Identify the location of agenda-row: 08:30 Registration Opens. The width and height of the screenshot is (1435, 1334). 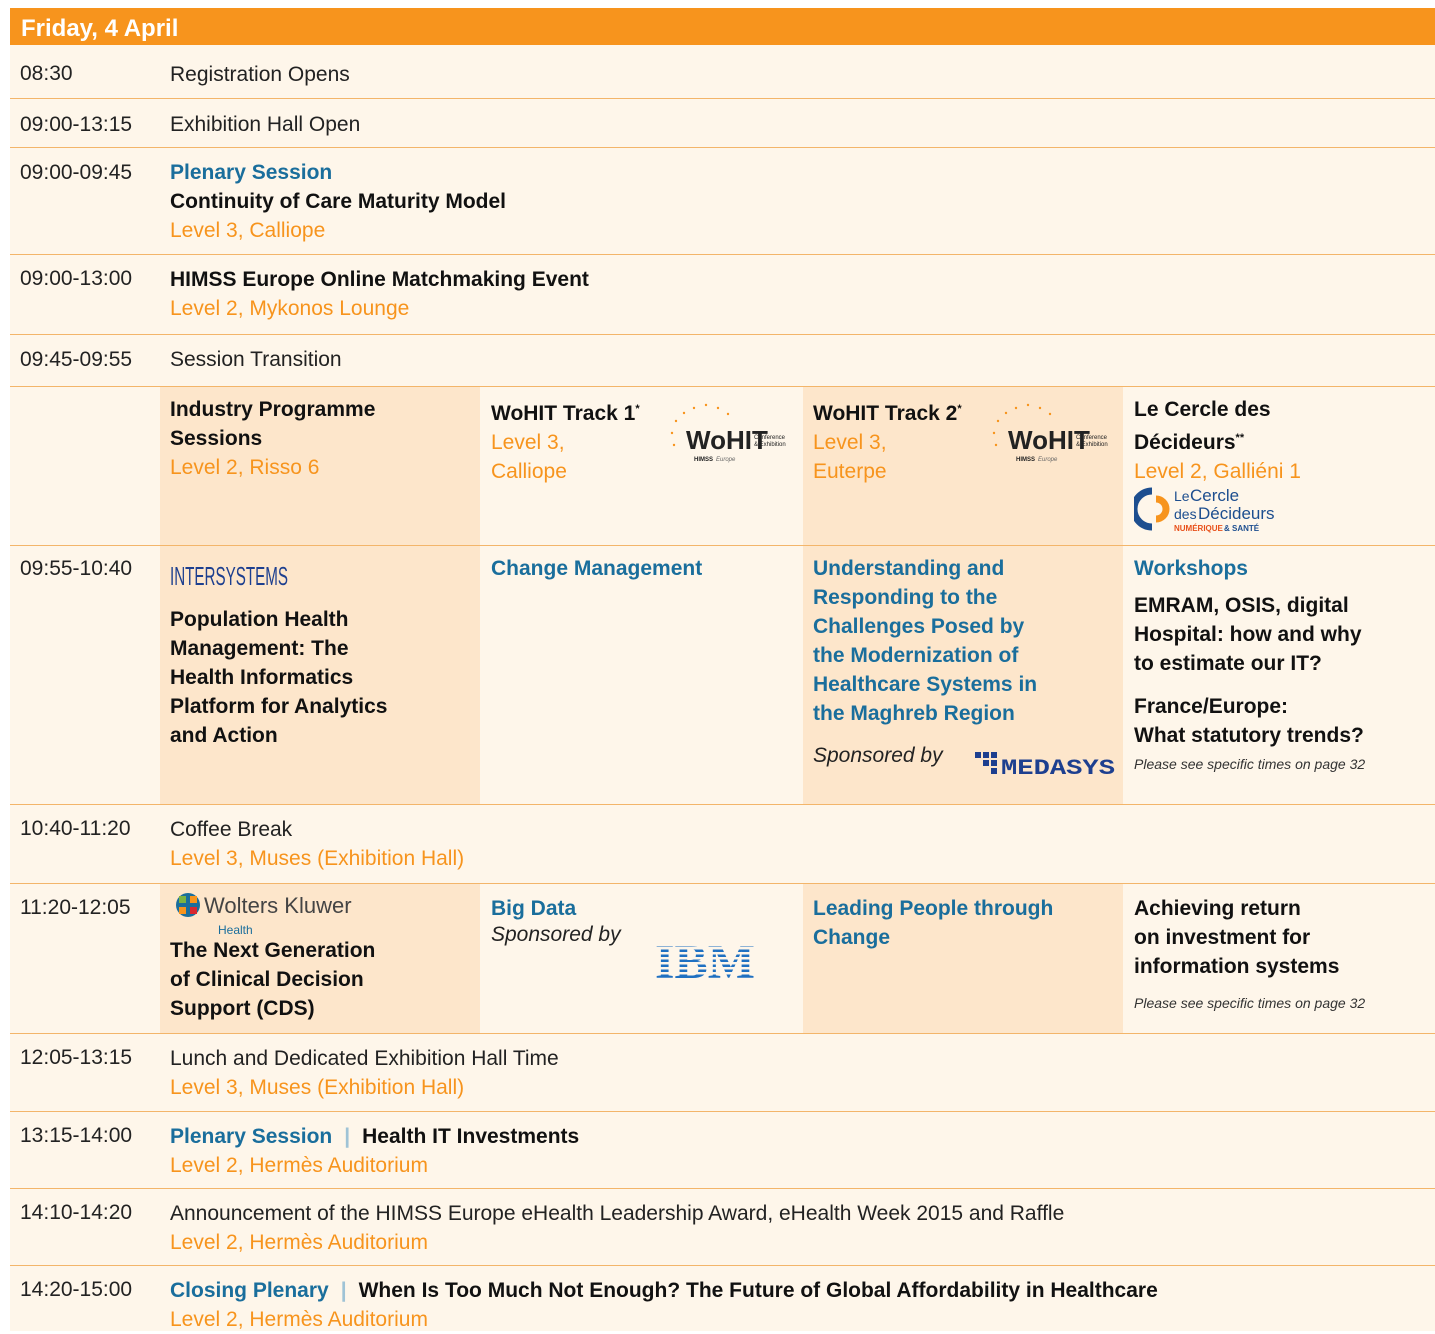
(722, 72).